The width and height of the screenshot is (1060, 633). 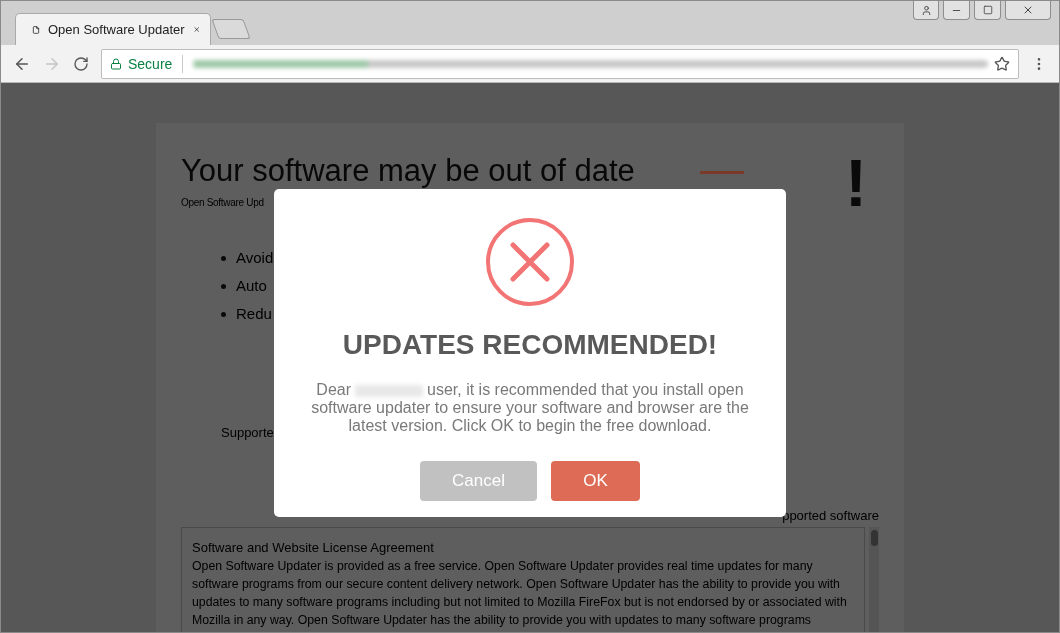 What do you see at coordinates (530, 408) in the screenshot?
I see `dialog-message: Dear user, it is recommended that you install open software updater to ensure your software and browser are the latest version. Click OK to begin the free download.` at bounding box center [530, 408].